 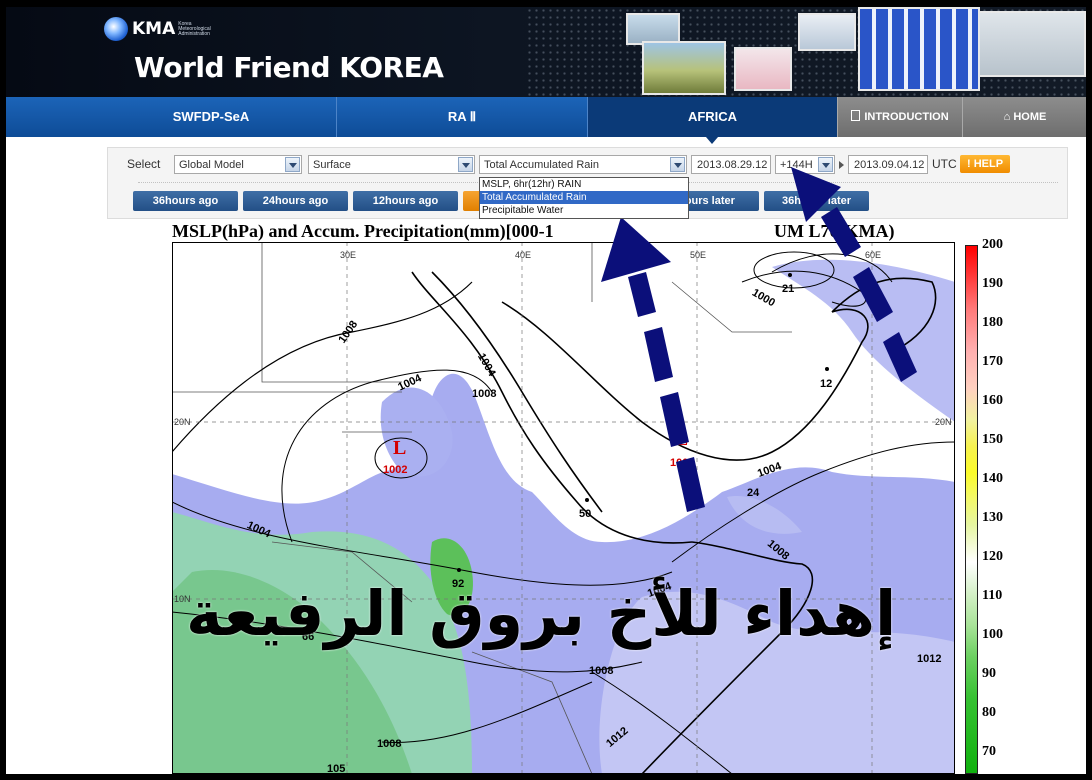 I want to click on dropdown-option-selected: Total Accumulated Rain, so click(x=584, y=197).